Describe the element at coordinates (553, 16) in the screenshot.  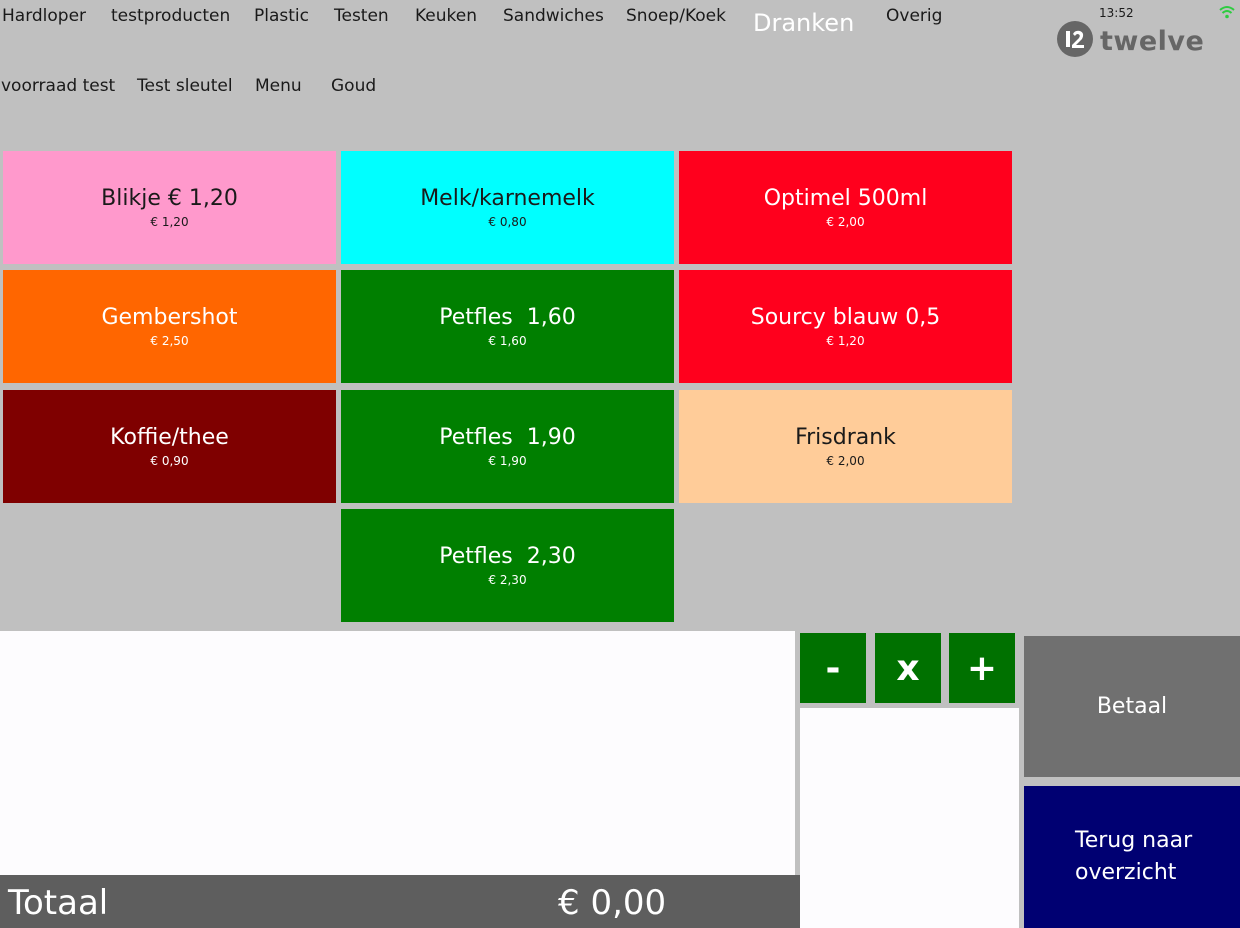
I see `category-sandwiches: Sandwiches` at that location.